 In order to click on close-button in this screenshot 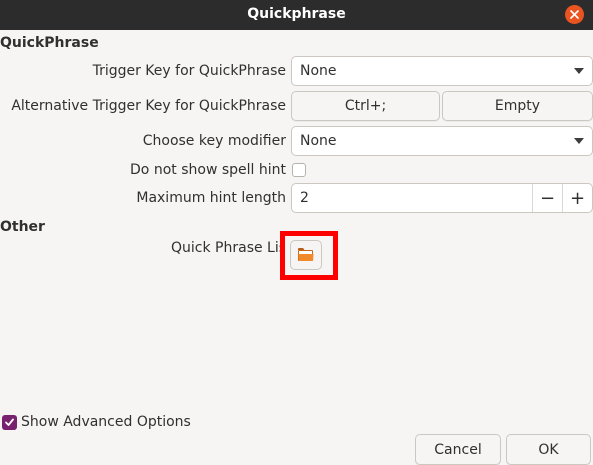, I will do `click(574, 14)`.